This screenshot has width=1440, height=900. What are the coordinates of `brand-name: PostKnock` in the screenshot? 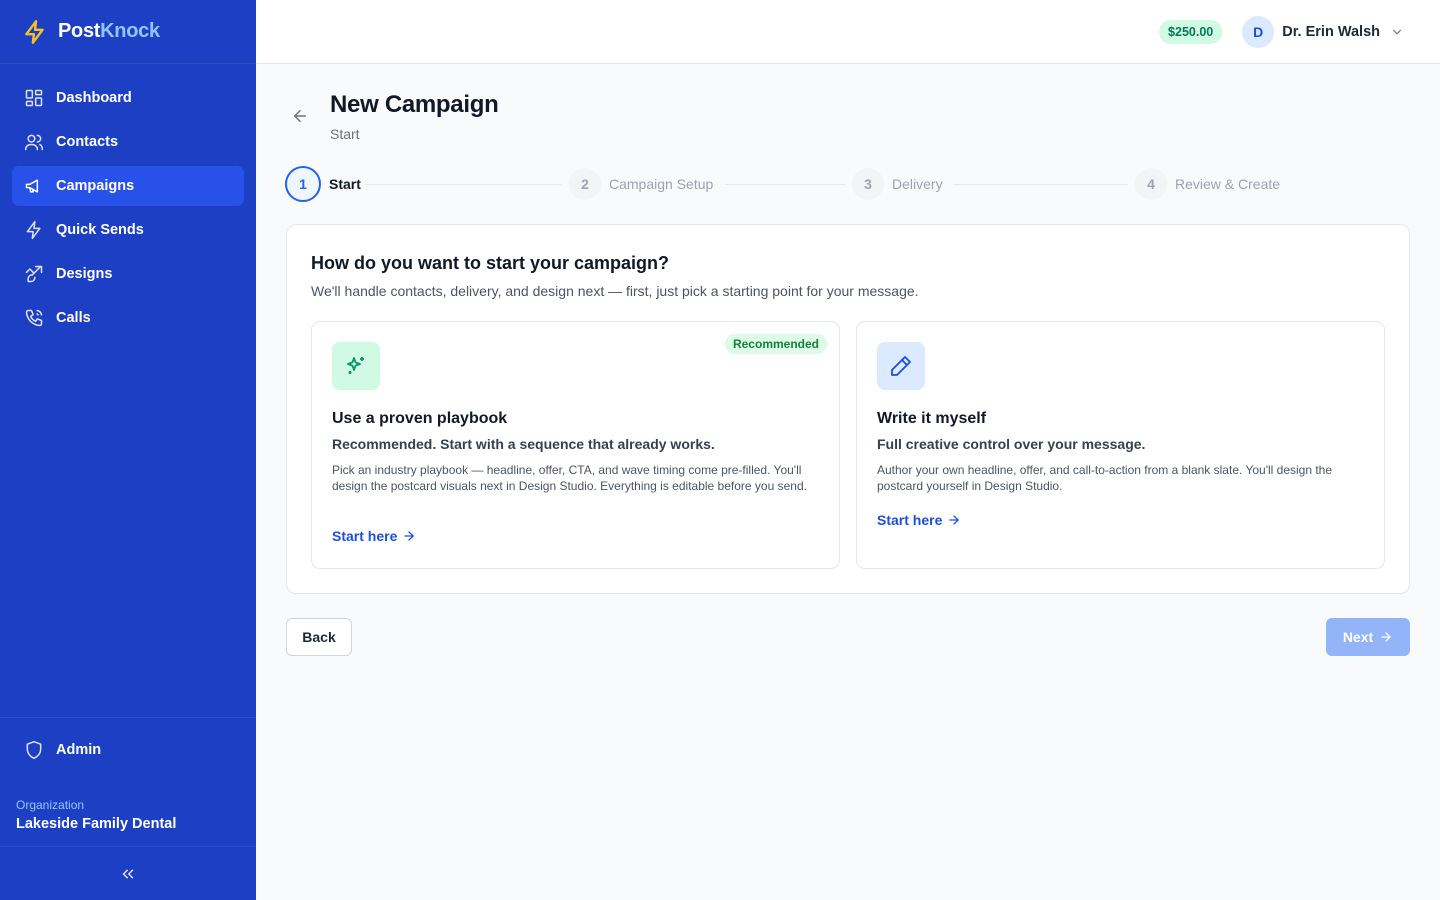 It's located at (109, 31).